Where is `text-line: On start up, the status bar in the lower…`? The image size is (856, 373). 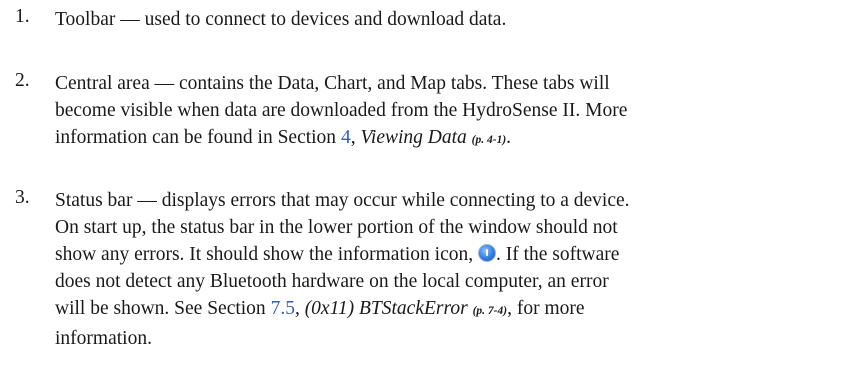 text-line: On start up, the status bar in the lower… is located at coordinates (336, 227).